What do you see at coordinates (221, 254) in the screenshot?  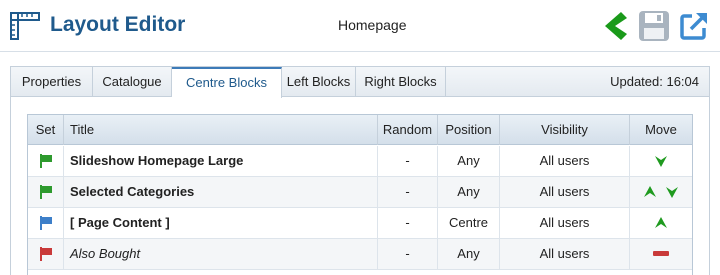 I see `block-title: Also Bought` at bounding box center [221, 254].